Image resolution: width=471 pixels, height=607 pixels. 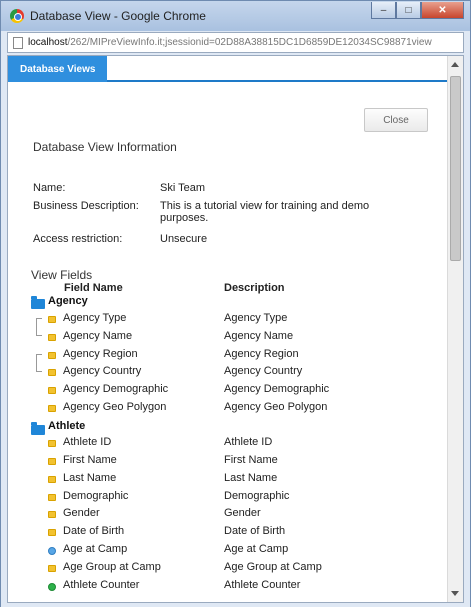 What do you see at coordinates (81, 513) in the screenshot?
I see `field-name: Gender` at bounding box center [81, 513].